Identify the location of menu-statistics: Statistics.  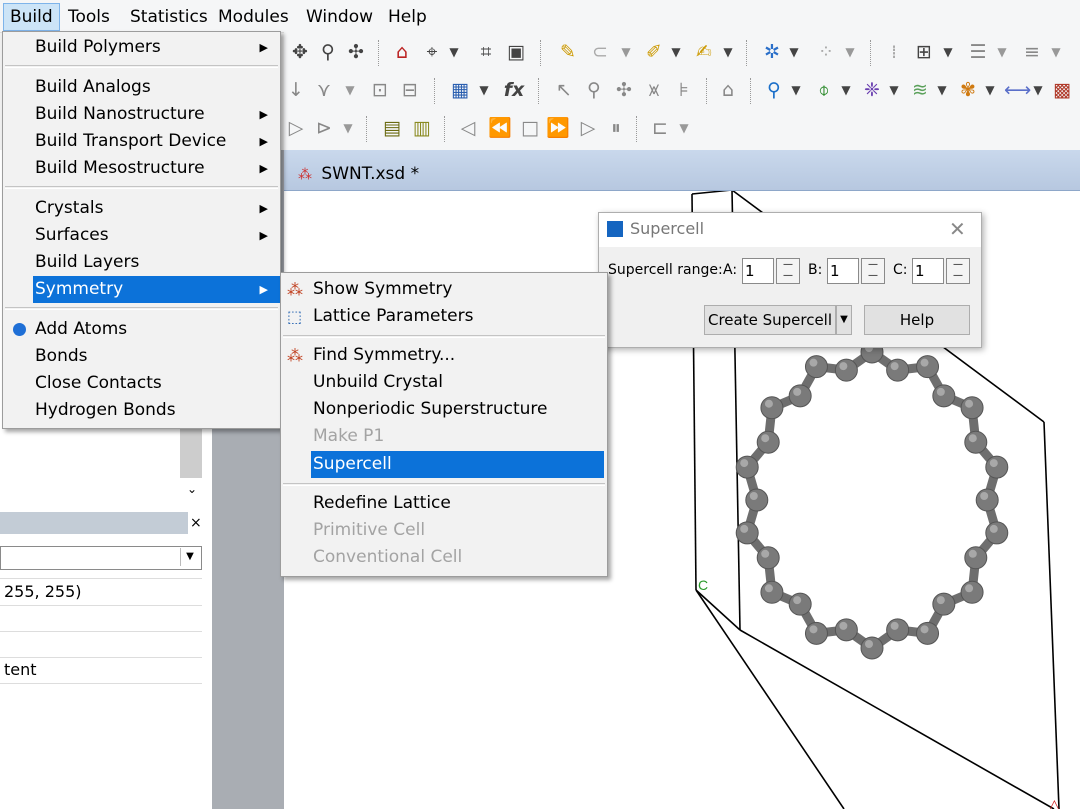
(169, 17).